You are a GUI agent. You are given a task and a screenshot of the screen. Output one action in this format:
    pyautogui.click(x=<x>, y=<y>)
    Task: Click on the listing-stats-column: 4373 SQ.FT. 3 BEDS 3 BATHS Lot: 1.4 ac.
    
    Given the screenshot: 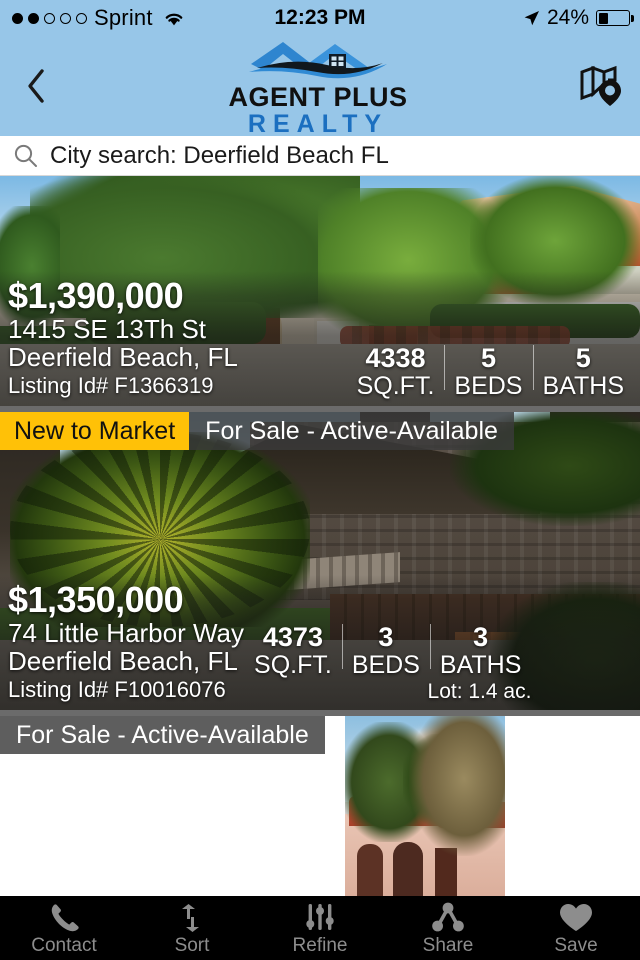 What is the action you would take?
    pyautogui.click(x=390, y=663)
    